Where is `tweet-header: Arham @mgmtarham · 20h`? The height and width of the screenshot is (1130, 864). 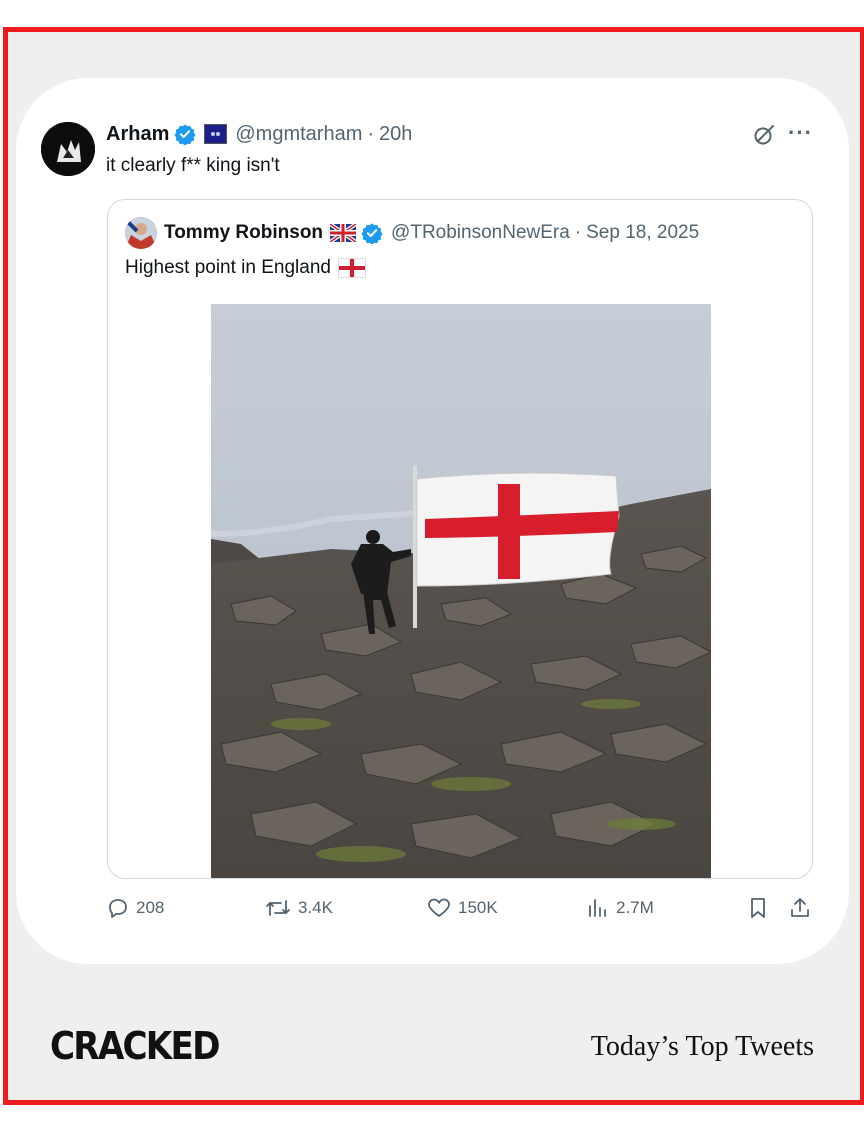 tweet-header: Arham @mgmtarham · 20h is located at coordinates (259, 134).